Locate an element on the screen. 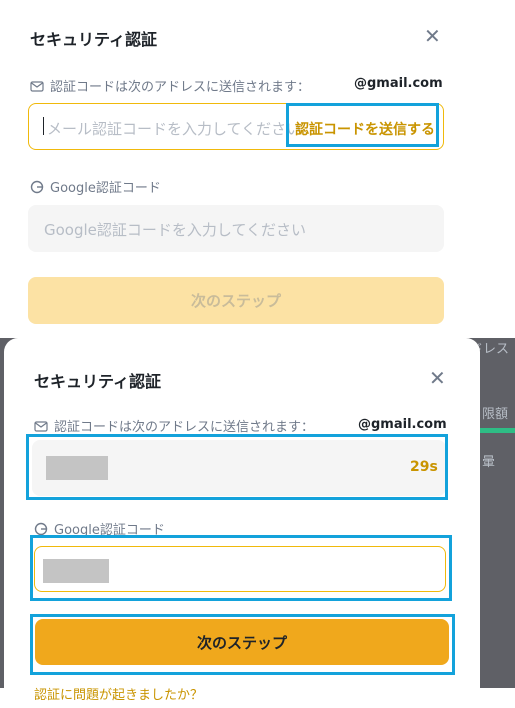  email-code-input: 29s is located at coordinates (239, 468).